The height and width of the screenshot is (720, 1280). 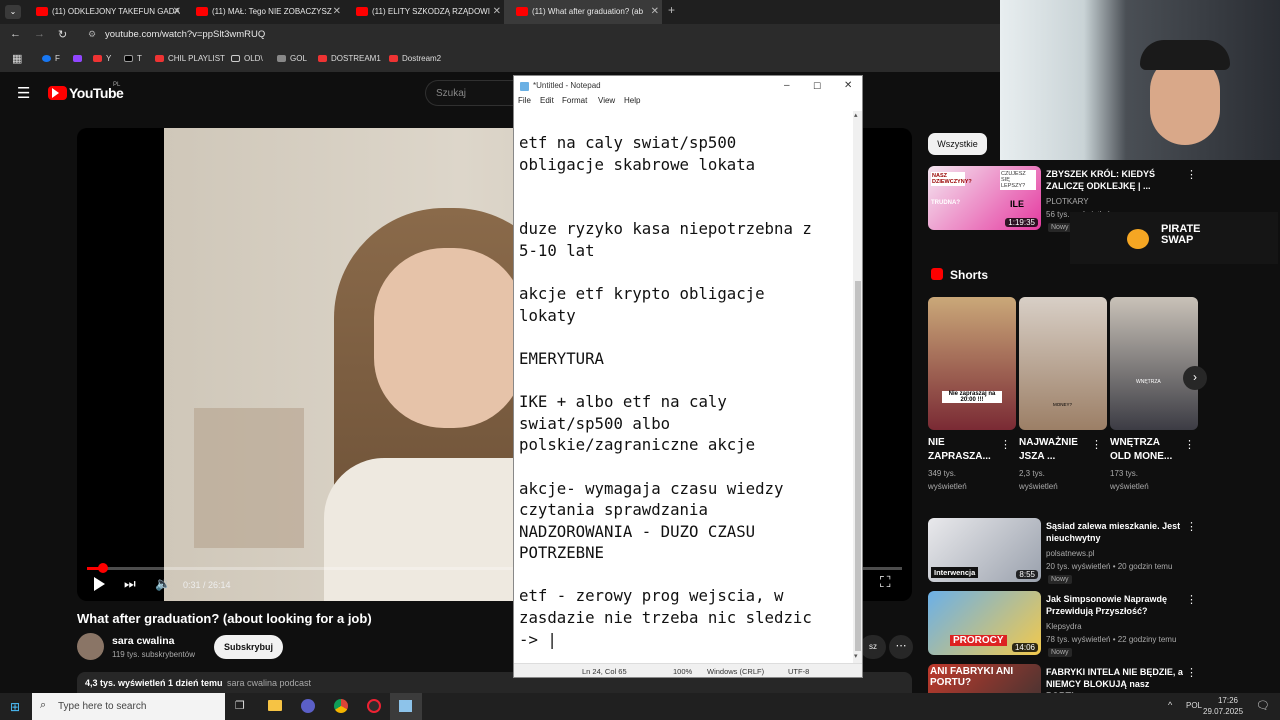 I want to click on tab-list-chevron-icon: ⌄, so click(x=13, y=12).